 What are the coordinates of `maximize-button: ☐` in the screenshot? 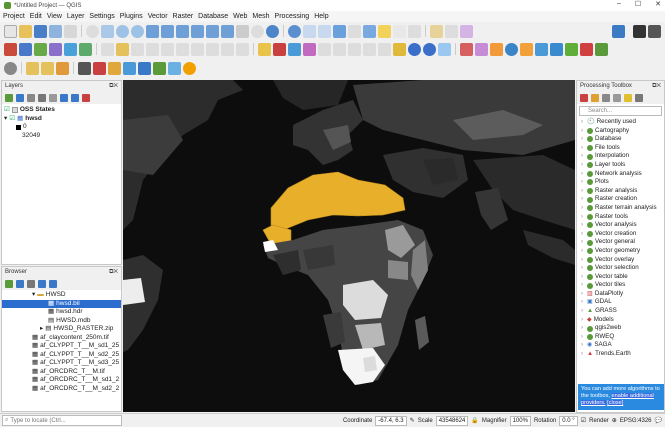 It's located at (638, 4).